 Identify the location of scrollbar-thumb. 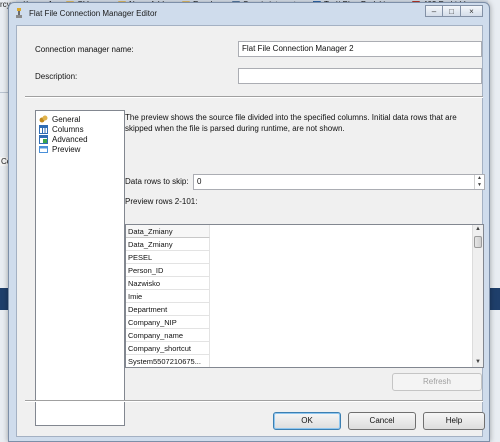
(478, 242).